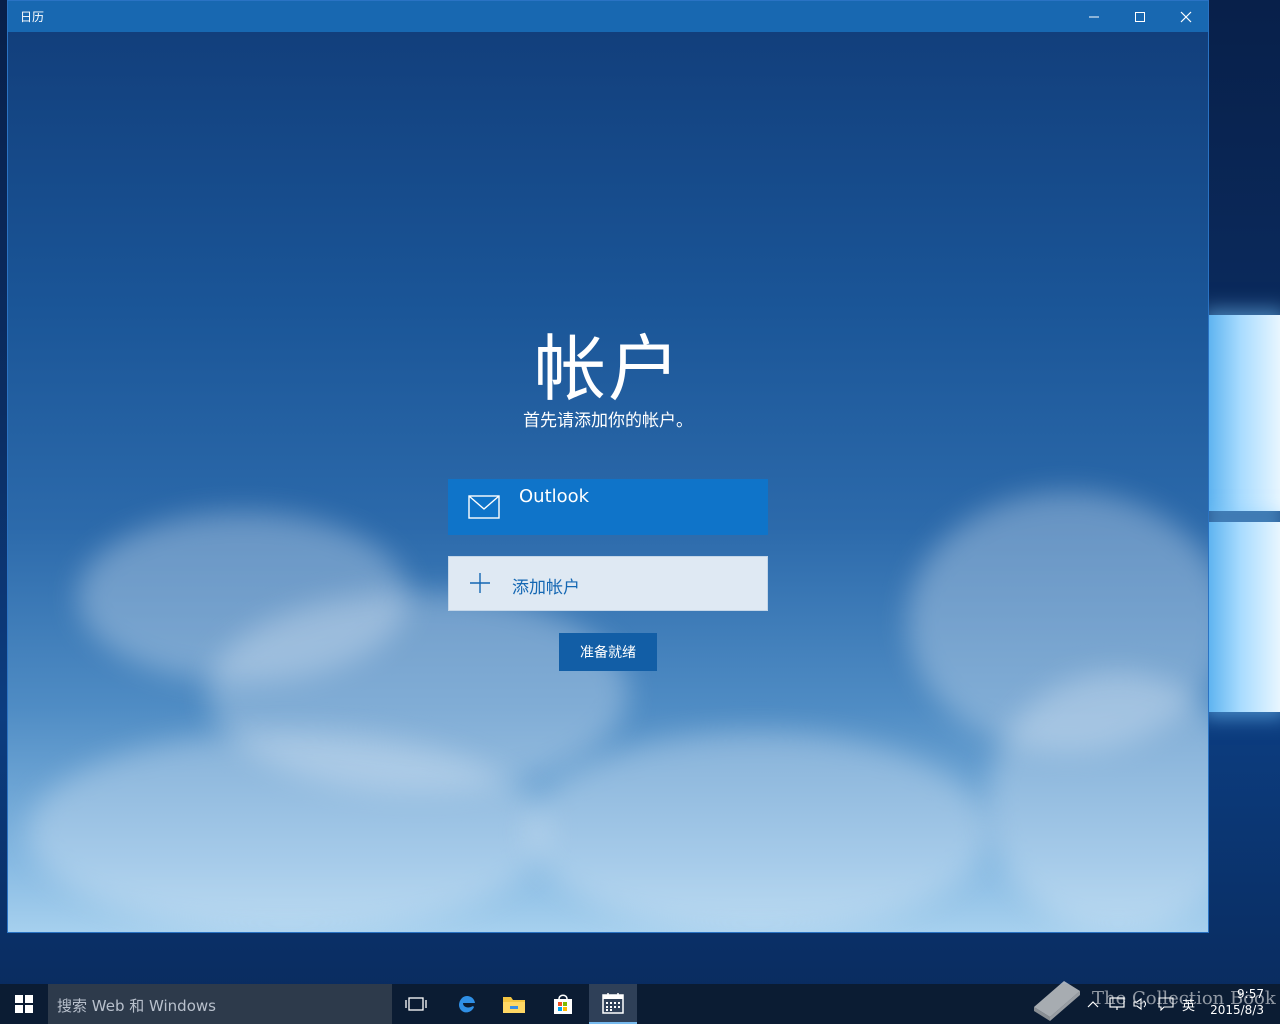 The image size is (1280, 1024). What do you see at coordinates (608, 16) in the screenshot?
I see `window-titlebar: 日历` at bounding box center [608, 16].